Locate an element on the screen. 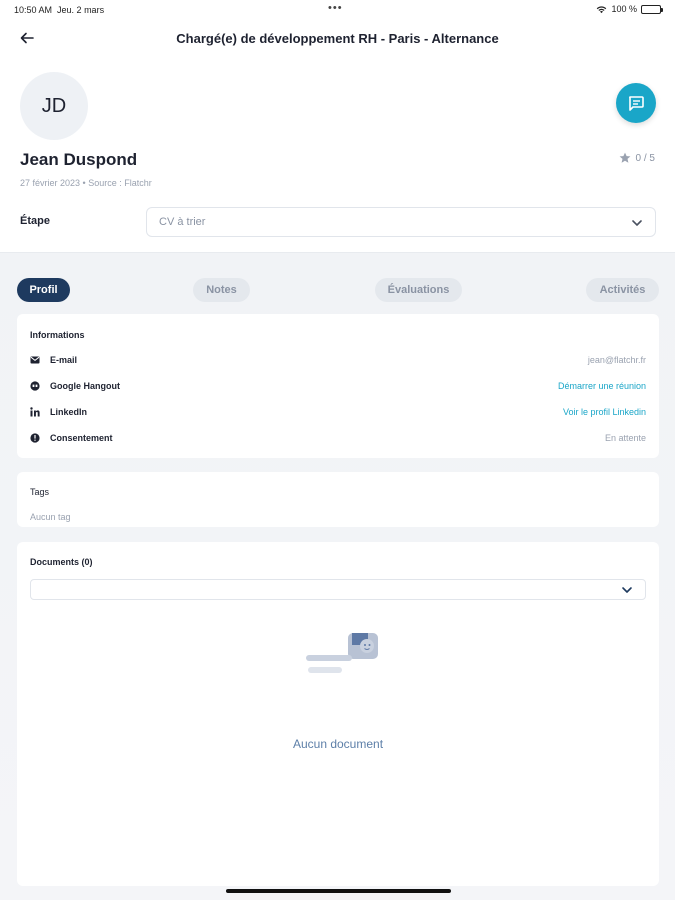  chat-button is located at coordinates (636, 103).